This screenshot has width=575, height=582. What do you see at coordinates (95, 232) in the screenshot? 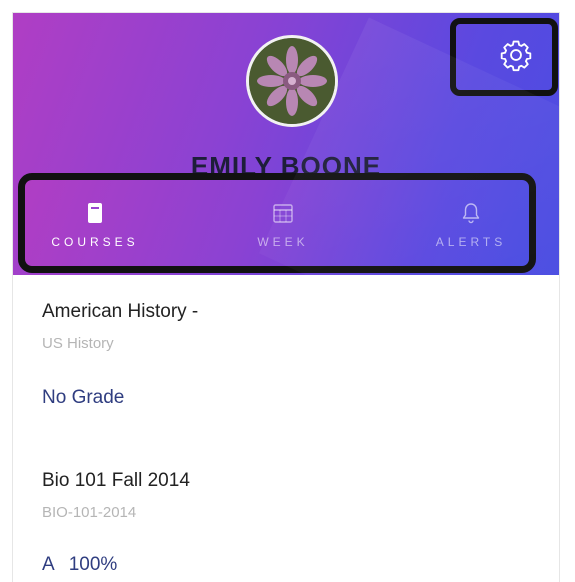
I see `tab-courses: COURSES` at bounding box center [95, 232].